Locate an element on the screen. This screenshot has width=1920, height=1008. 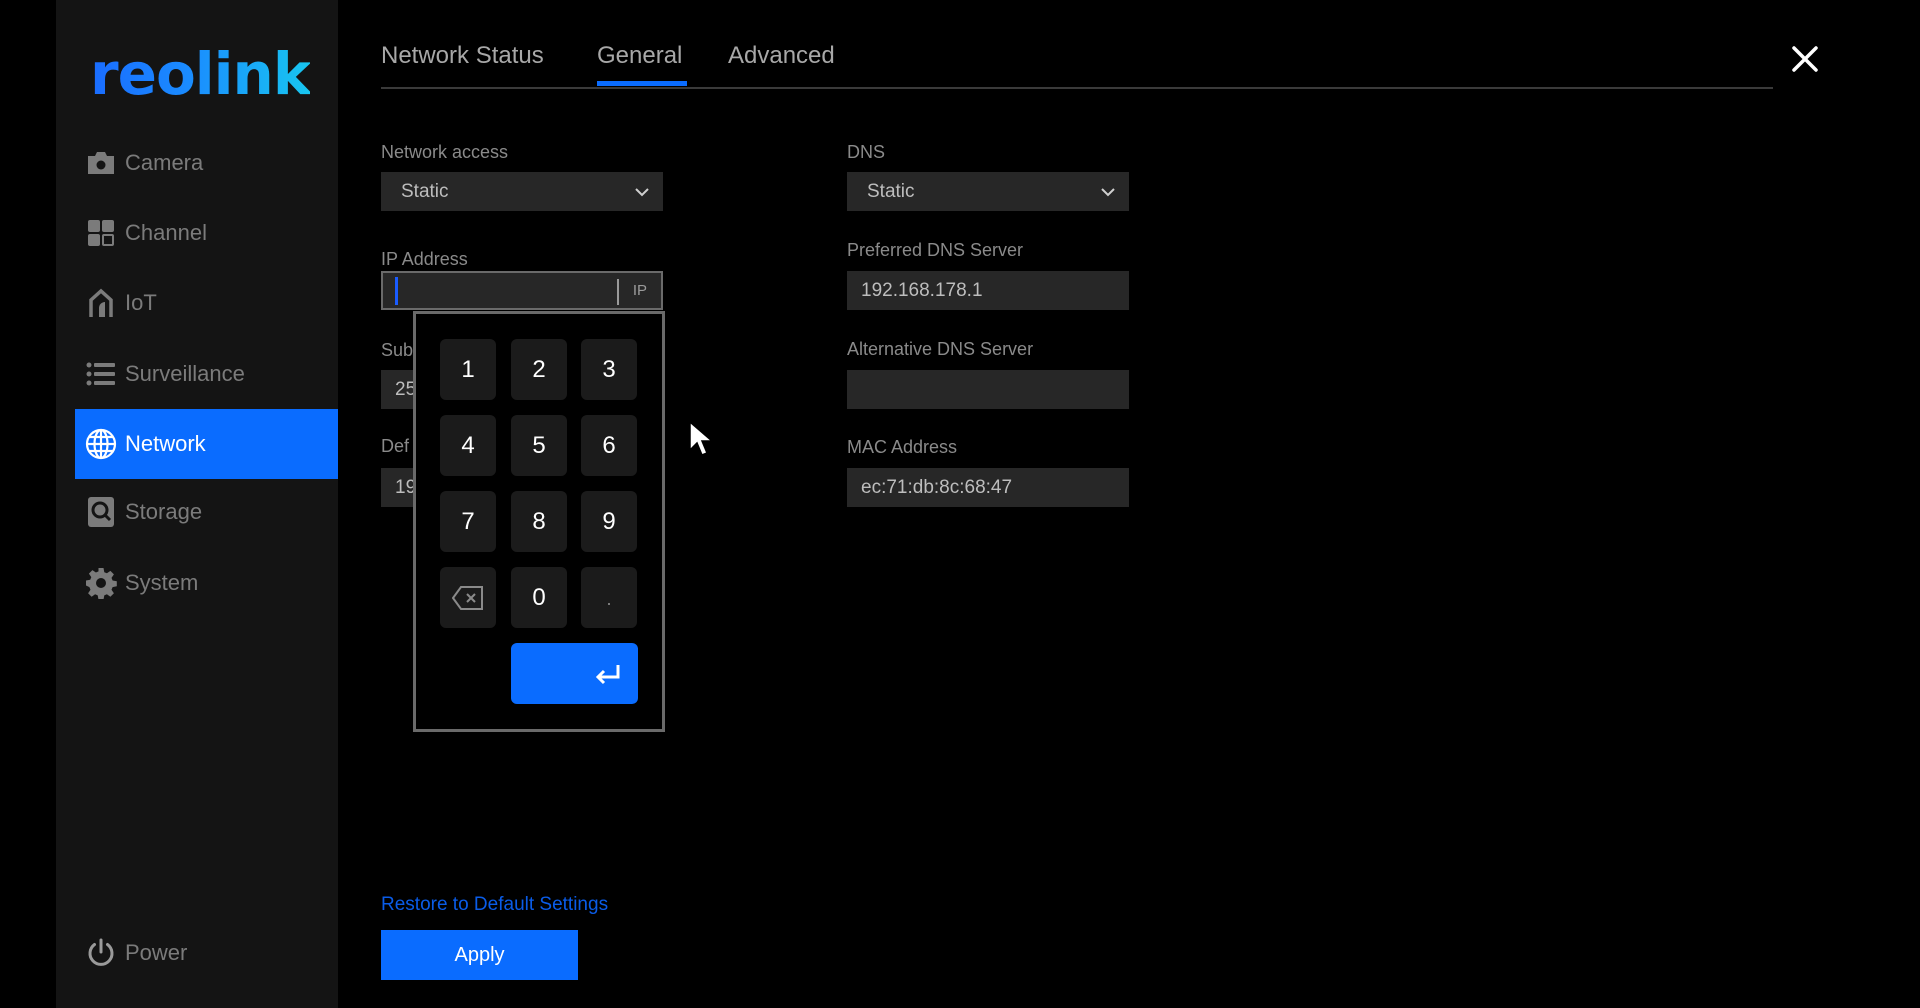
key-7: 7 is located at coordinates (468, 521).